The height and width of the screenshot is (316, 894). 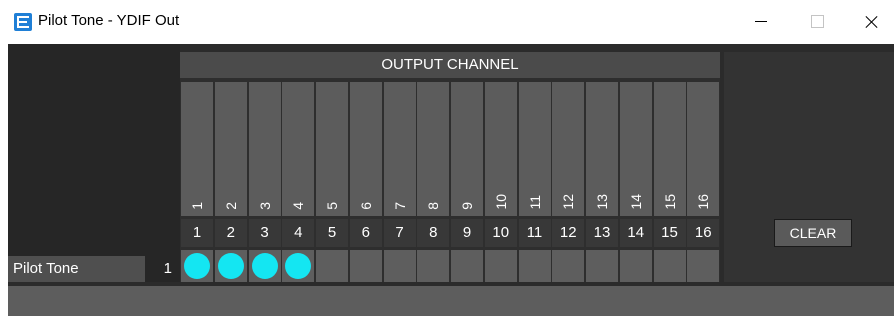 I want to click on channel-name-cell: 15, so click(x=669, y=149).